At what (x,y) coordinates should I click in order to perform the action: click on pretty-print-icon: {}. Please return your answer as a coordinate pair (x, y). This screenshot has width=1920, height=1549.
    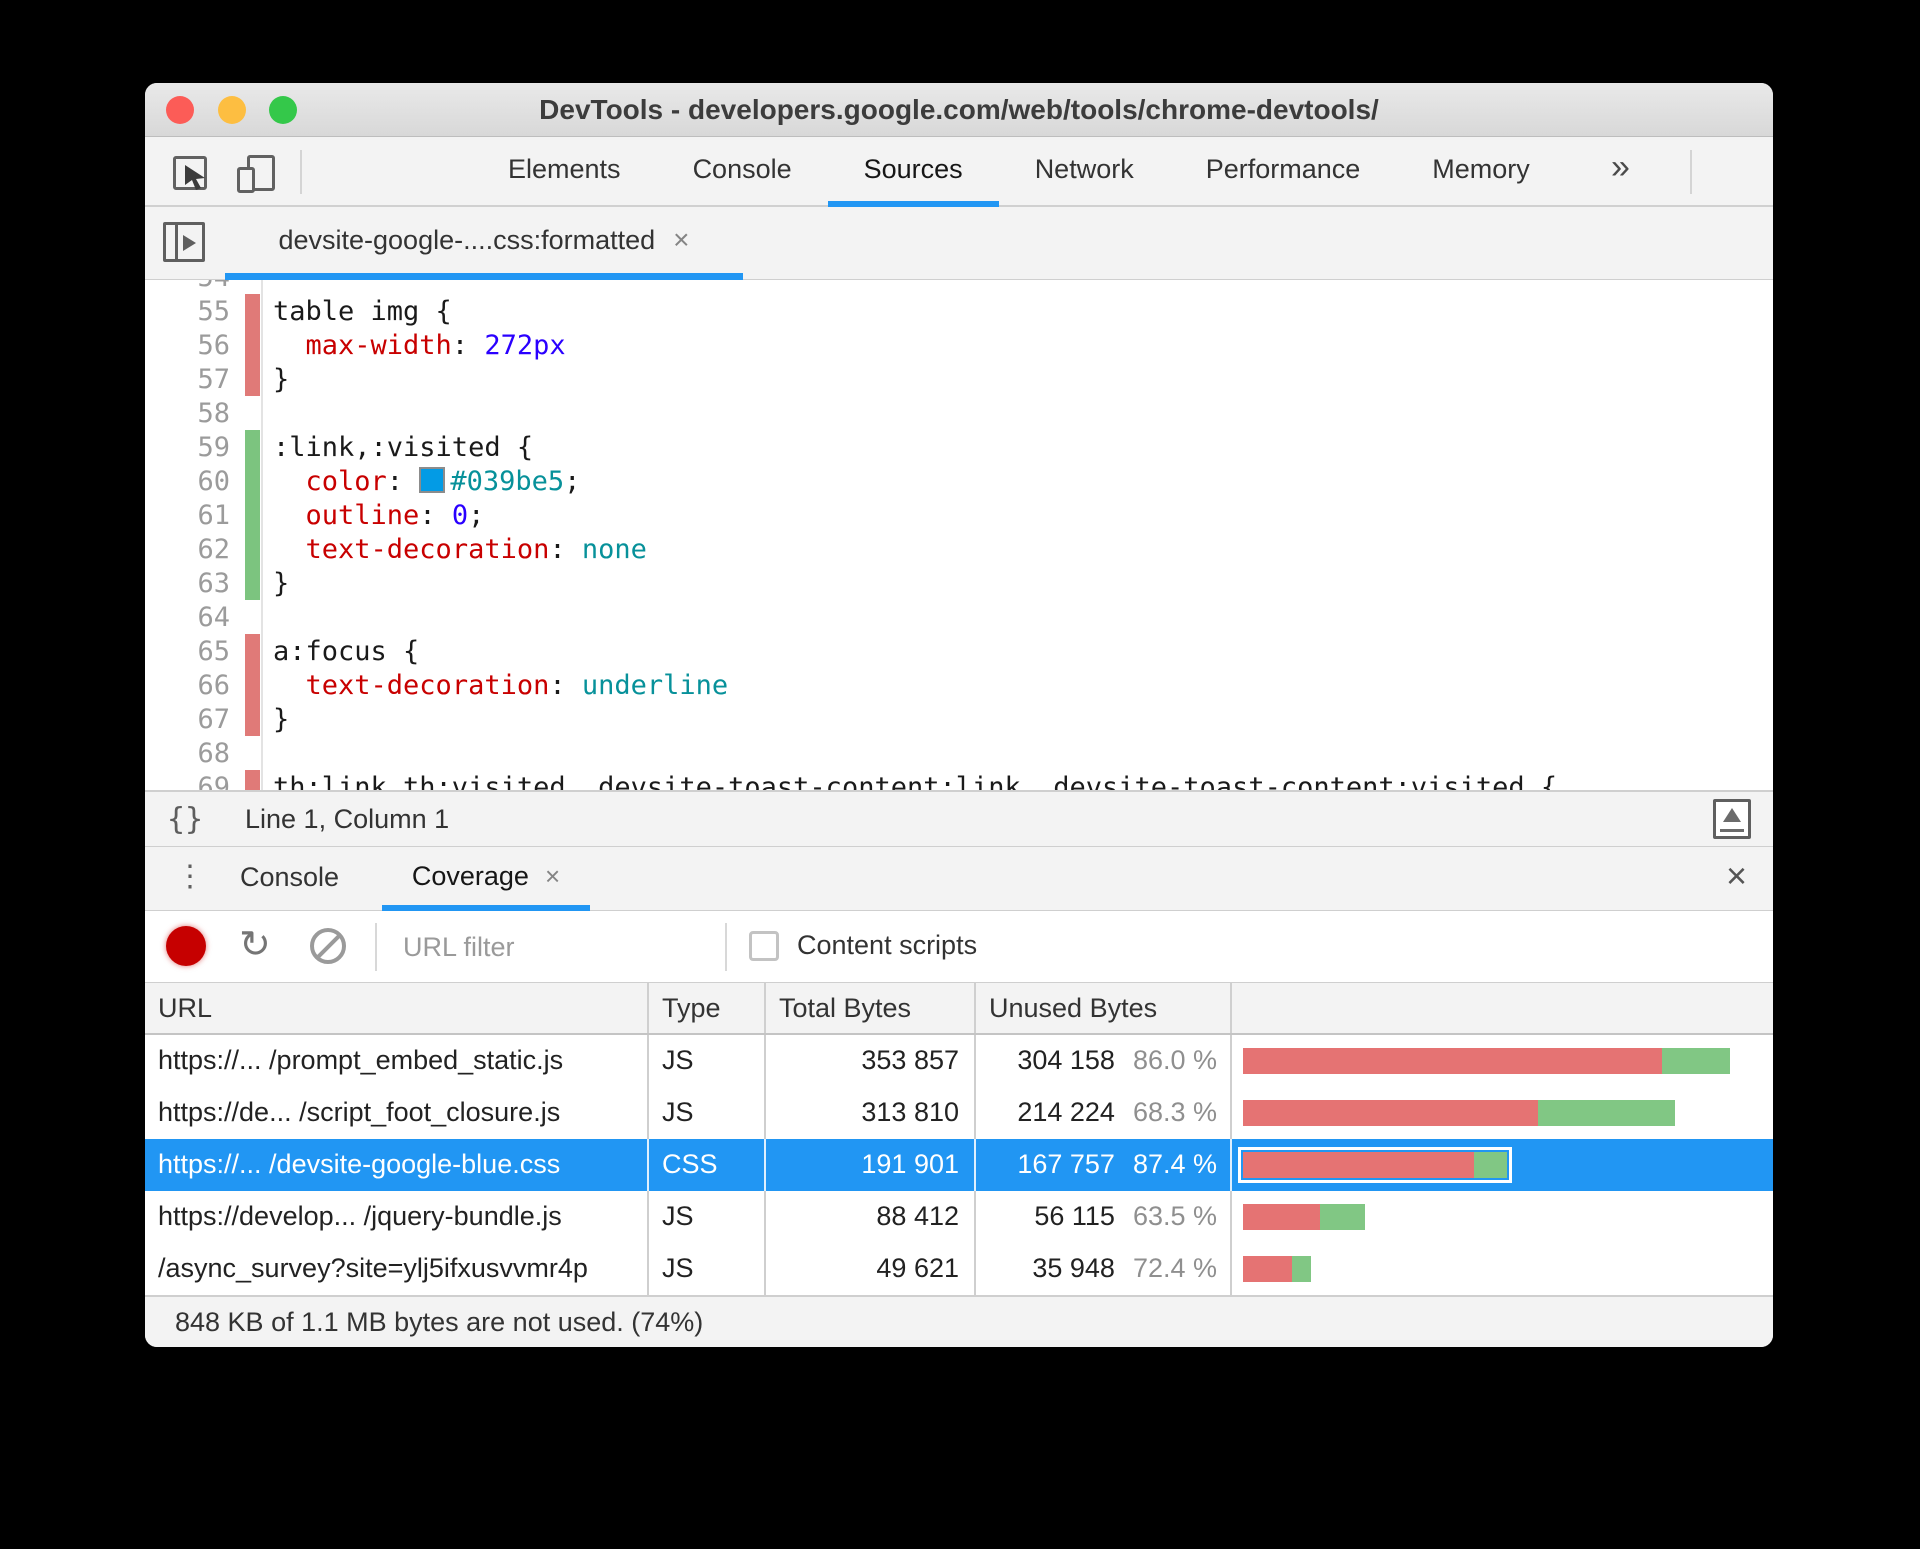
    Looking at the image, I should click on (185, 819).